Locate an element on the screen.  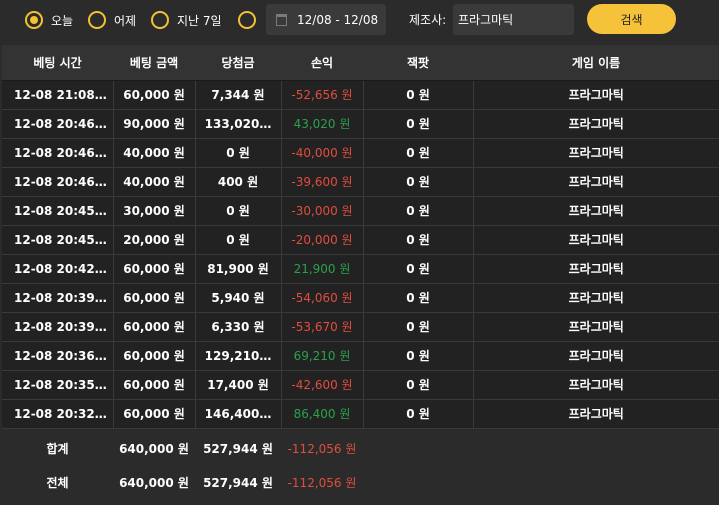
cell-profit-loss: 86,400 원 is located at coordinates (322, 414).